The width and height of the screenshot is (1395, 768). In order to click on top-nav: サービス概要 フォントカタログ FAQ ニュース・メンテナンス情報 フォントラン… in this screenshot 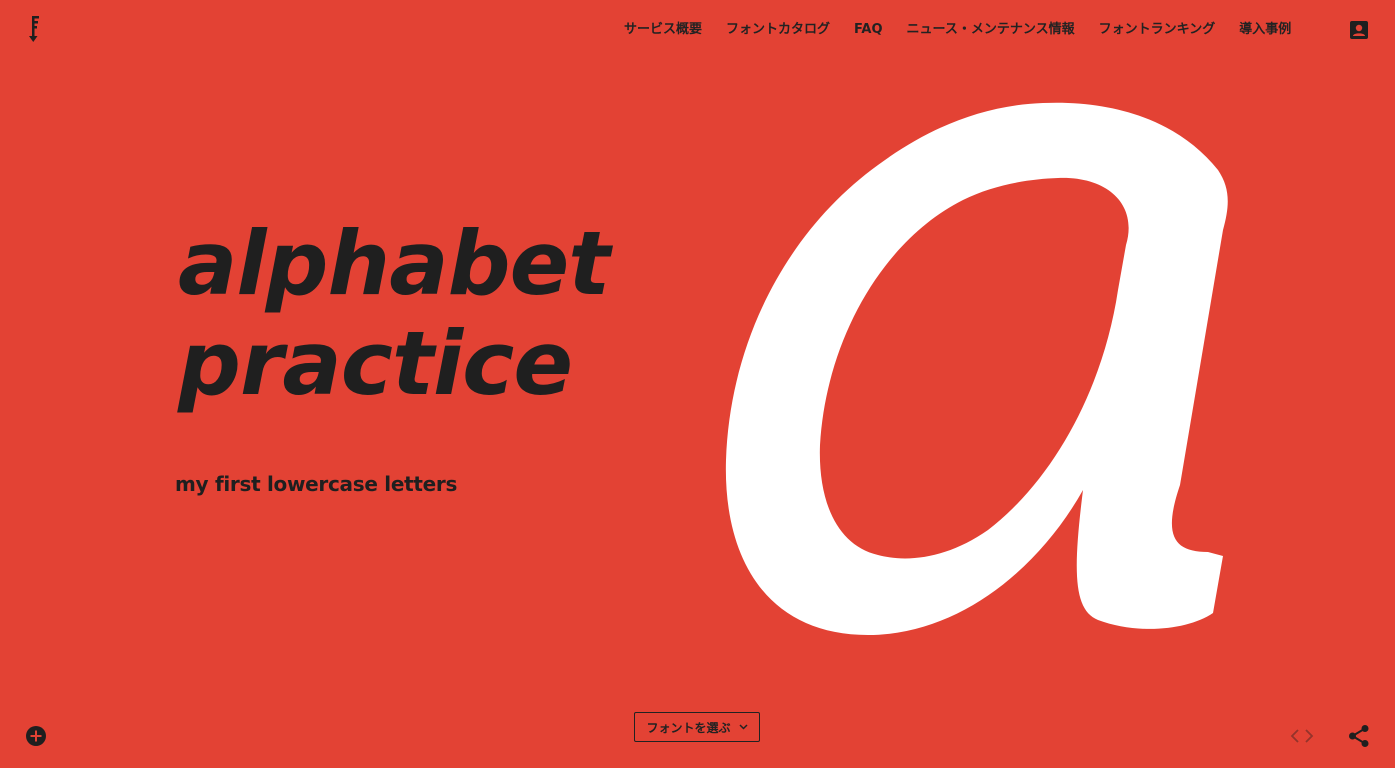, I will do `click(957, 30)`.